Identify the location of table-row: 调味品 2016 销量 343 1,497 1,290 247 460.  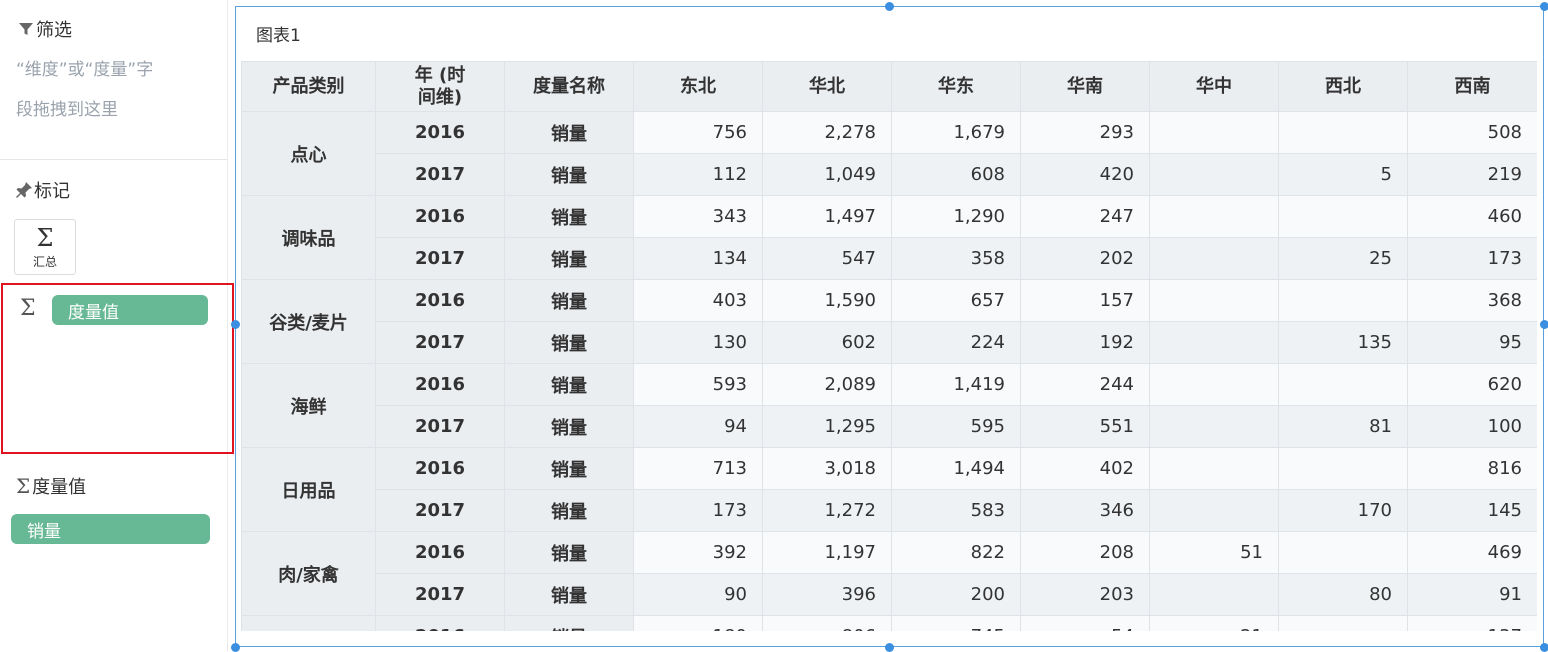
(889, 237).